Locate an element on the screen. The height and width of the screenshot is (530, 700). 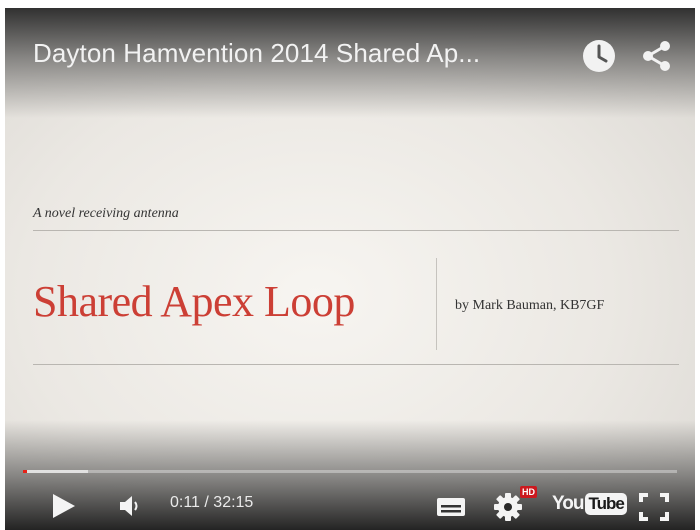
play-button is located at coordinates (63, 508).